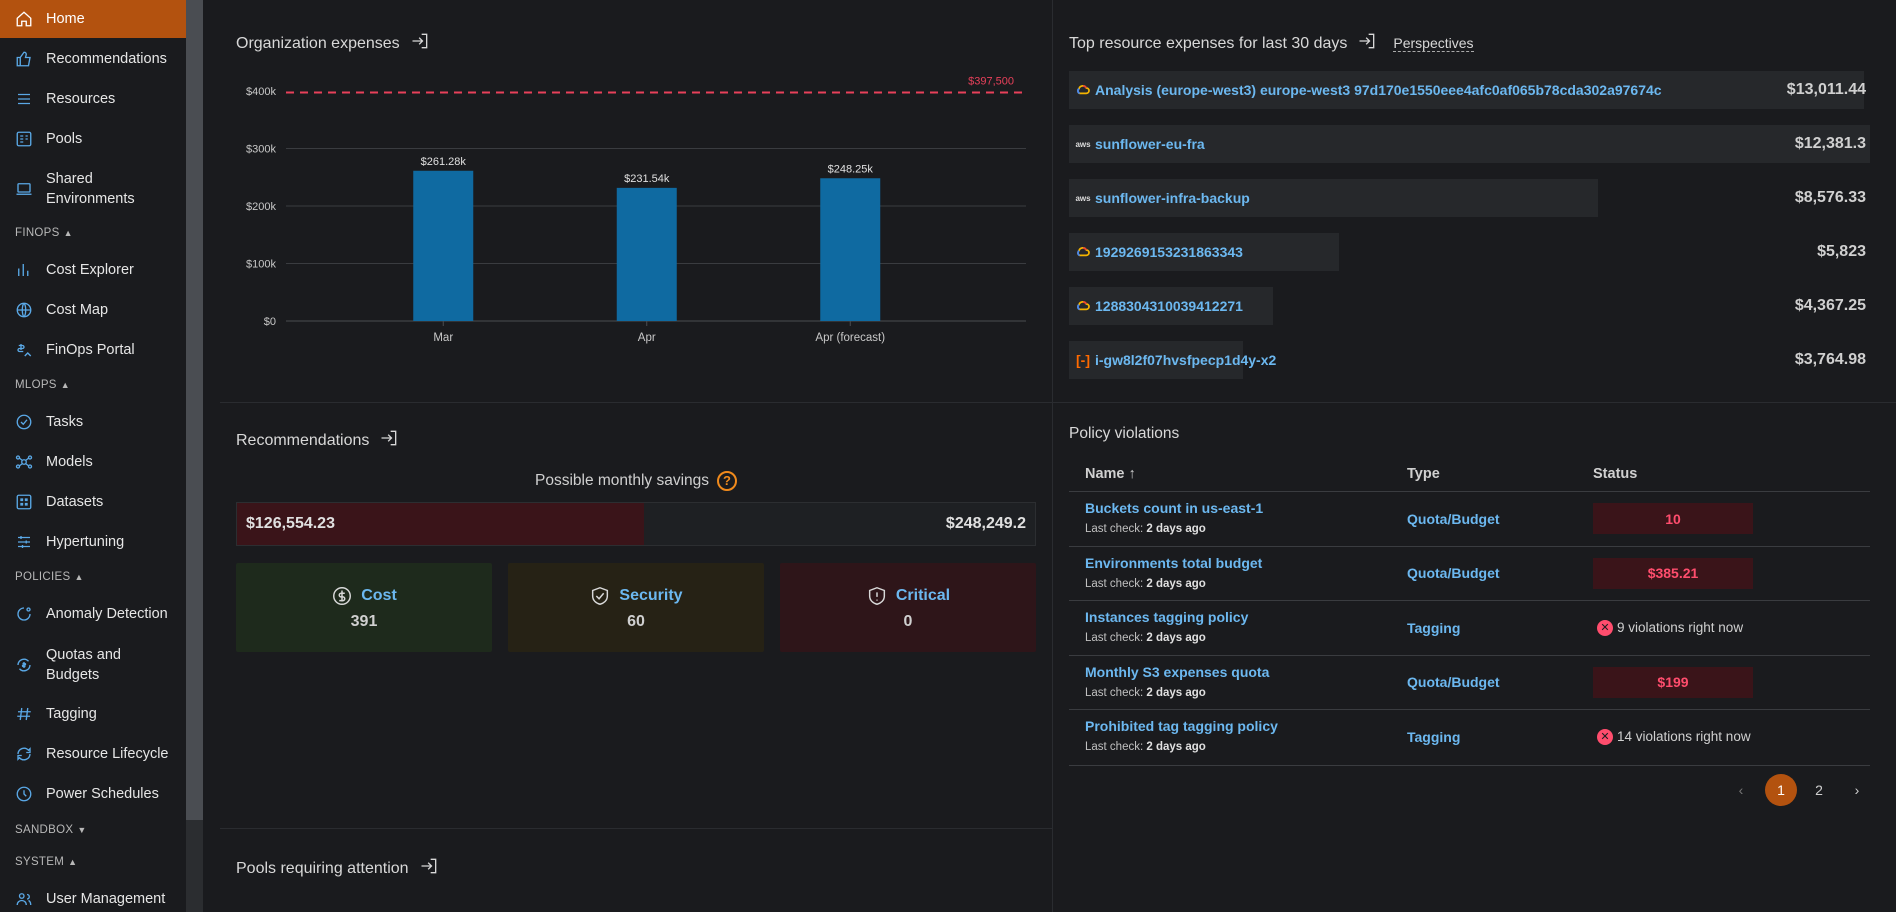  Describe the element at coordinates (1058, 402) in the screenshot. I see `row-divider` at that location.